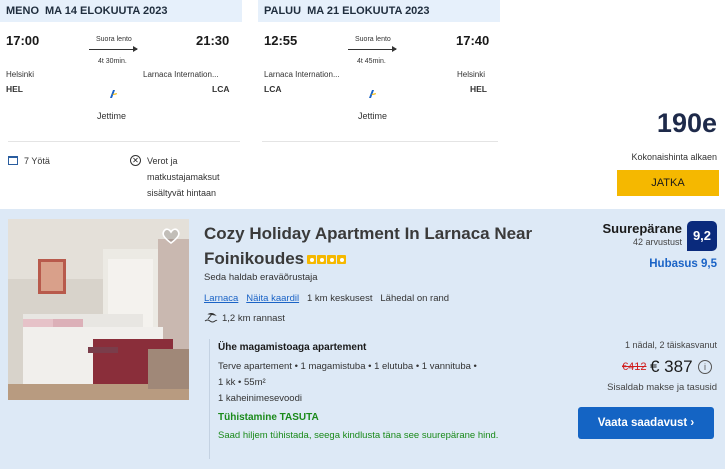 This screenshot has height=469, width=725. I want to click on star-rating, so click(327, 260).